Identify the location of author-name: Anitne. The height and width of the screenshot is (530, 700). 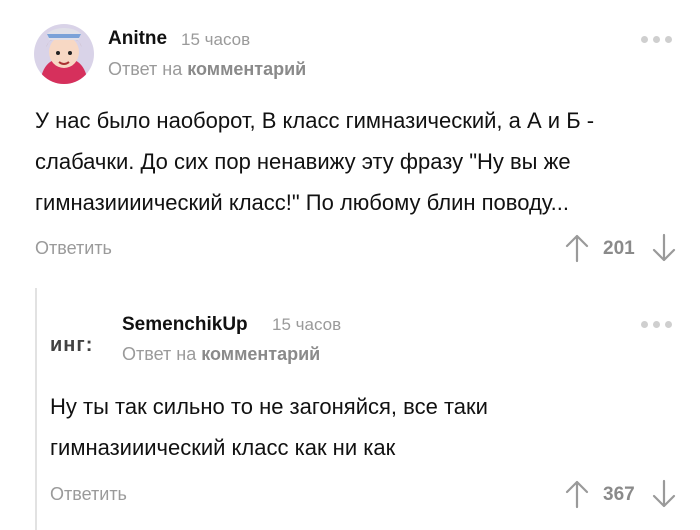
(137, 39).